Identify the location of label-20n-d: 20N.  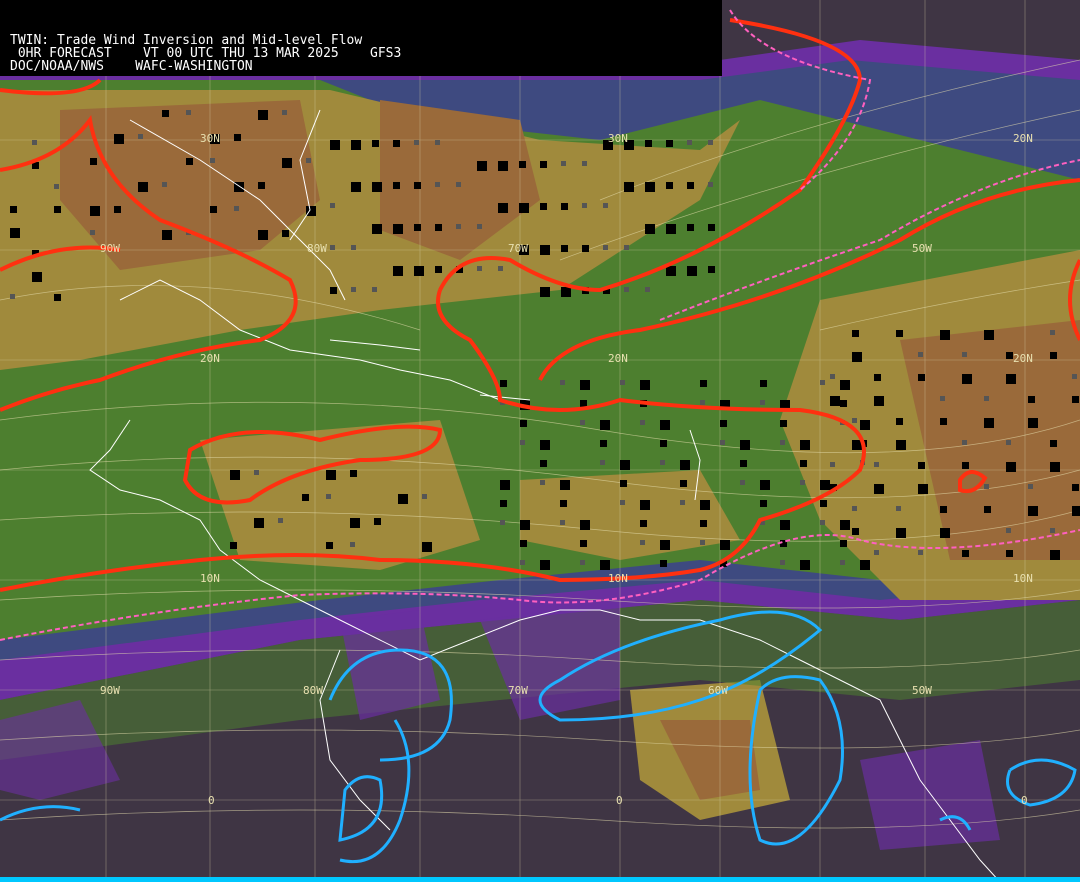
(1023, 358).